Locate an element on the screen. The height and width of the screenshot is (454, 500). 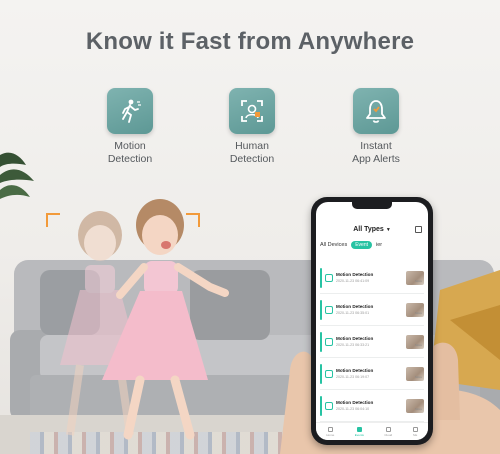
plant-illustration is located at coordinates (17, 175).